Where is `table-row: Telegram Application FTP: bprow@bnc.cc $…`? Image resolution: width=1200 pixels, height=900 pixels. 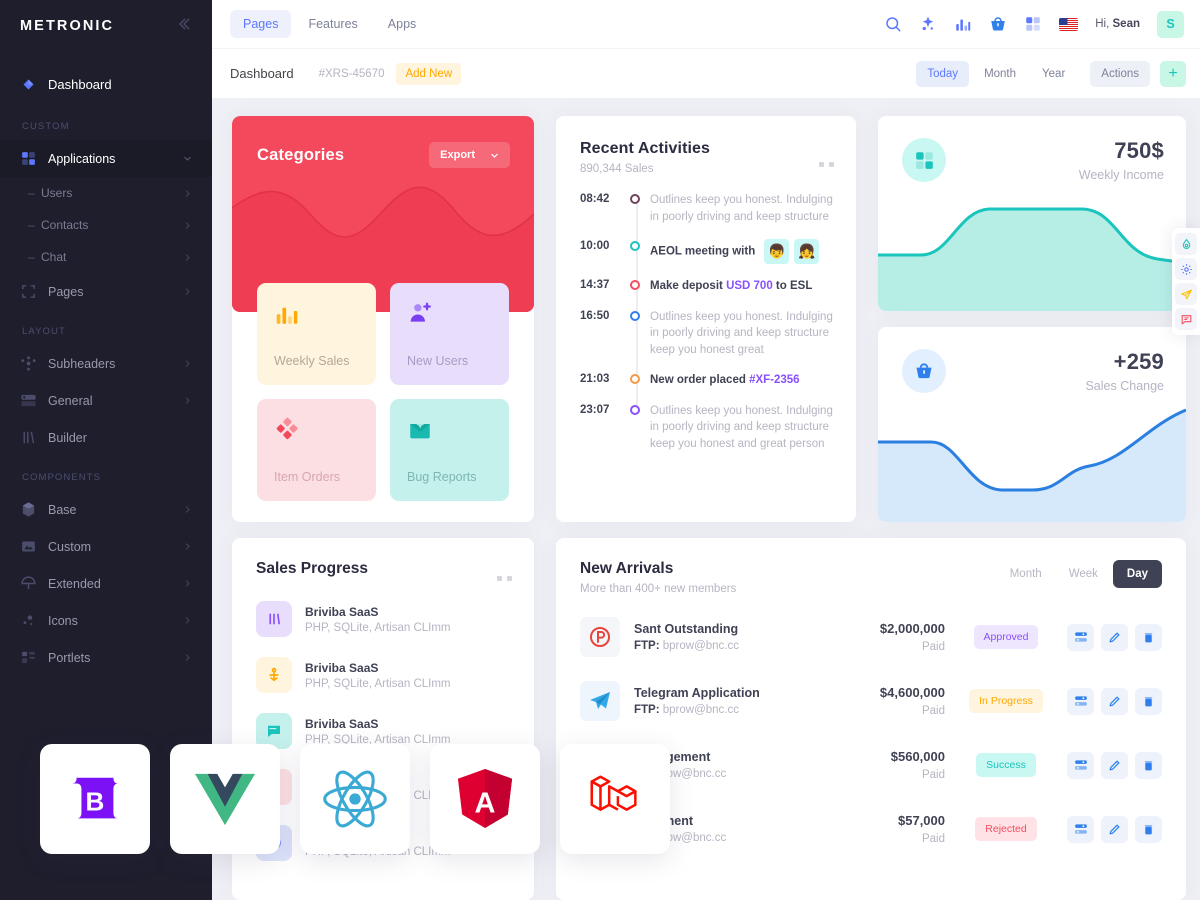 table-row: Telegram Application FTP: bprow@bnc.cc $… is located at coordinates (871, 701).